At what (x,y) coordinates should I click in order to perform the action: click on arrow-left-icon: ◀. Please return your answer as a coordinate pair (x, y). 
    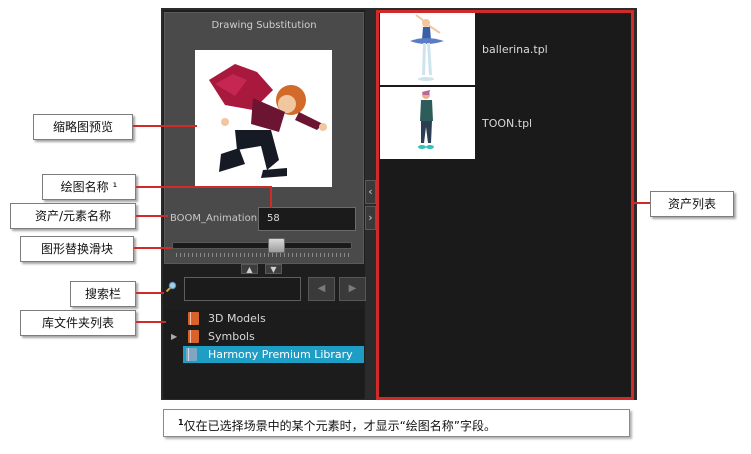
    Looking at the image, I should click on (321, 288).